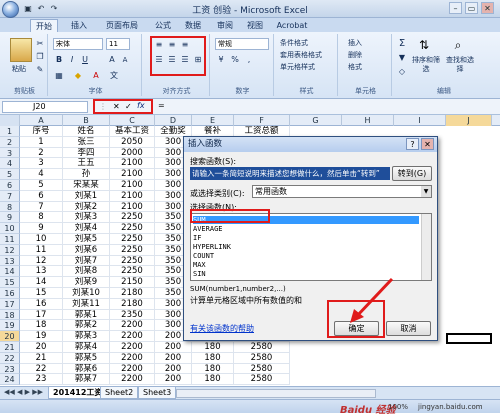 This screenshot has width=500, height=416. Describe the element at coordinates (132, 282) in the screenshot. I see `table-cell: 2150` at that location.